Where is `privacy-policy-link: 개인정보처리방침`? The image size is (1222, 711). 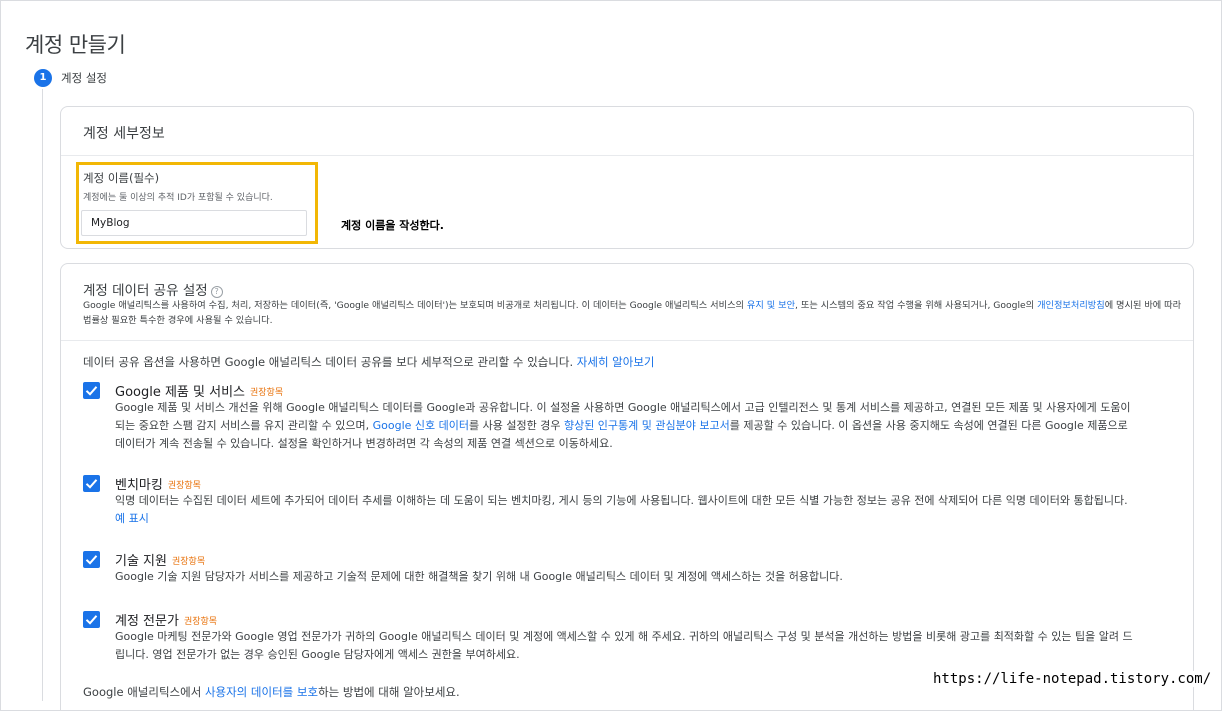 privacy-policy-link: 개인정보처리방침 is located at coordinates (1071, 305).